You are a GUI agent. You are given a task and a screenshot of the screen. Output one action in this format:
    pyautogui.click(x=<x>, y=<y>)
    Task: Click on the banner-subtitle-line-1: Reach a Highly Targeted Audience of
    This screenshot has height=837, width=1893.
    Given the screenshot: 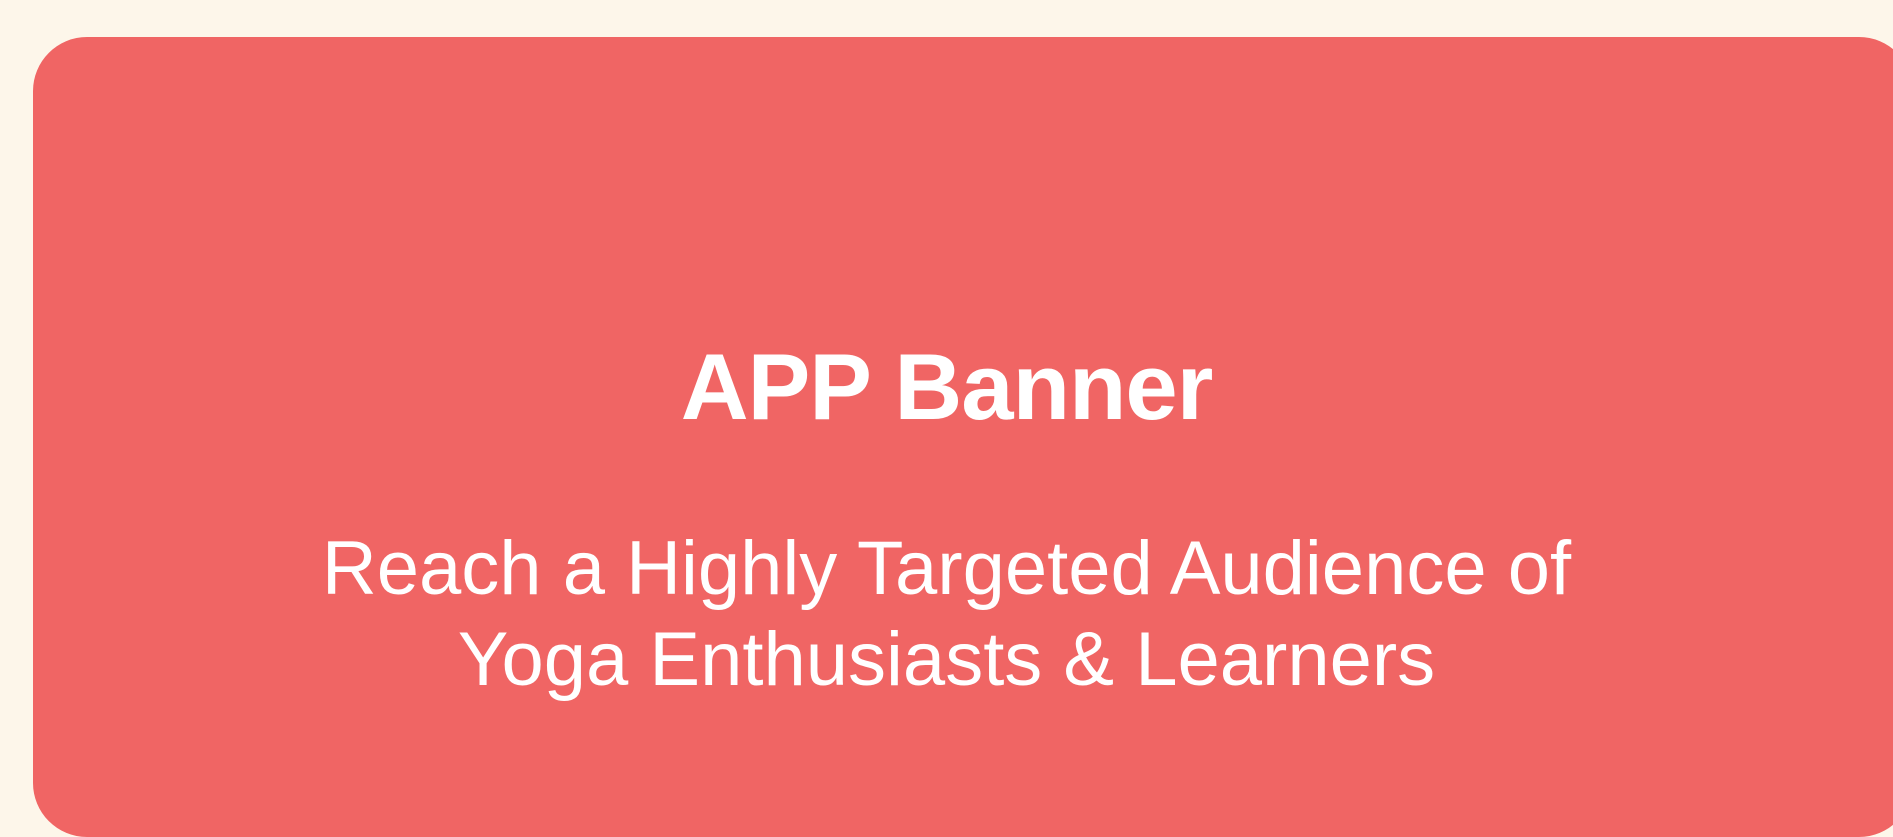 What is the action you would take?
    pyautogui.click(x=946, y=568)
    